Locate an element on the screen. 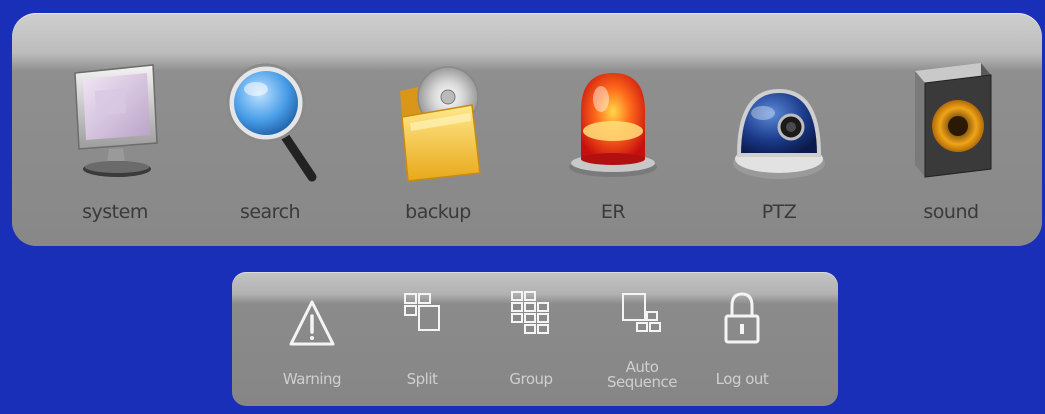 This screenshot has width=1045, height=414. menu-item-er: ER is located at coordinates (613, 146).